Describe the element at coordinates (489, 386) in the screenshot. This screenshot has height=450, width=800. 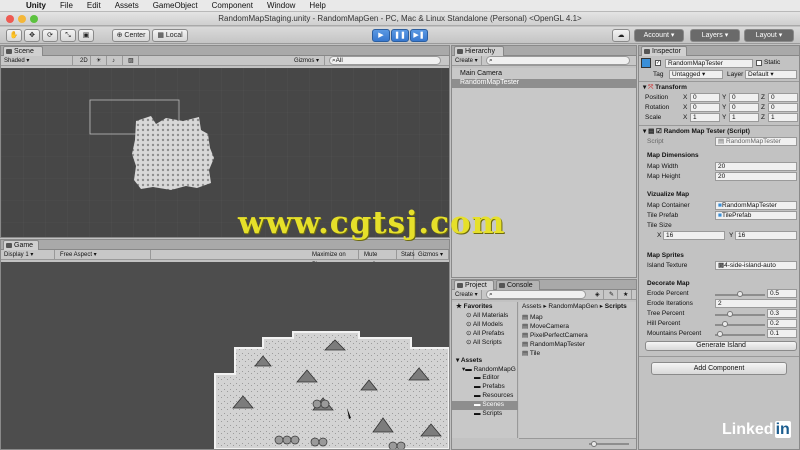
I see `folder-prefabs: ▬ Prefabs` at that location.